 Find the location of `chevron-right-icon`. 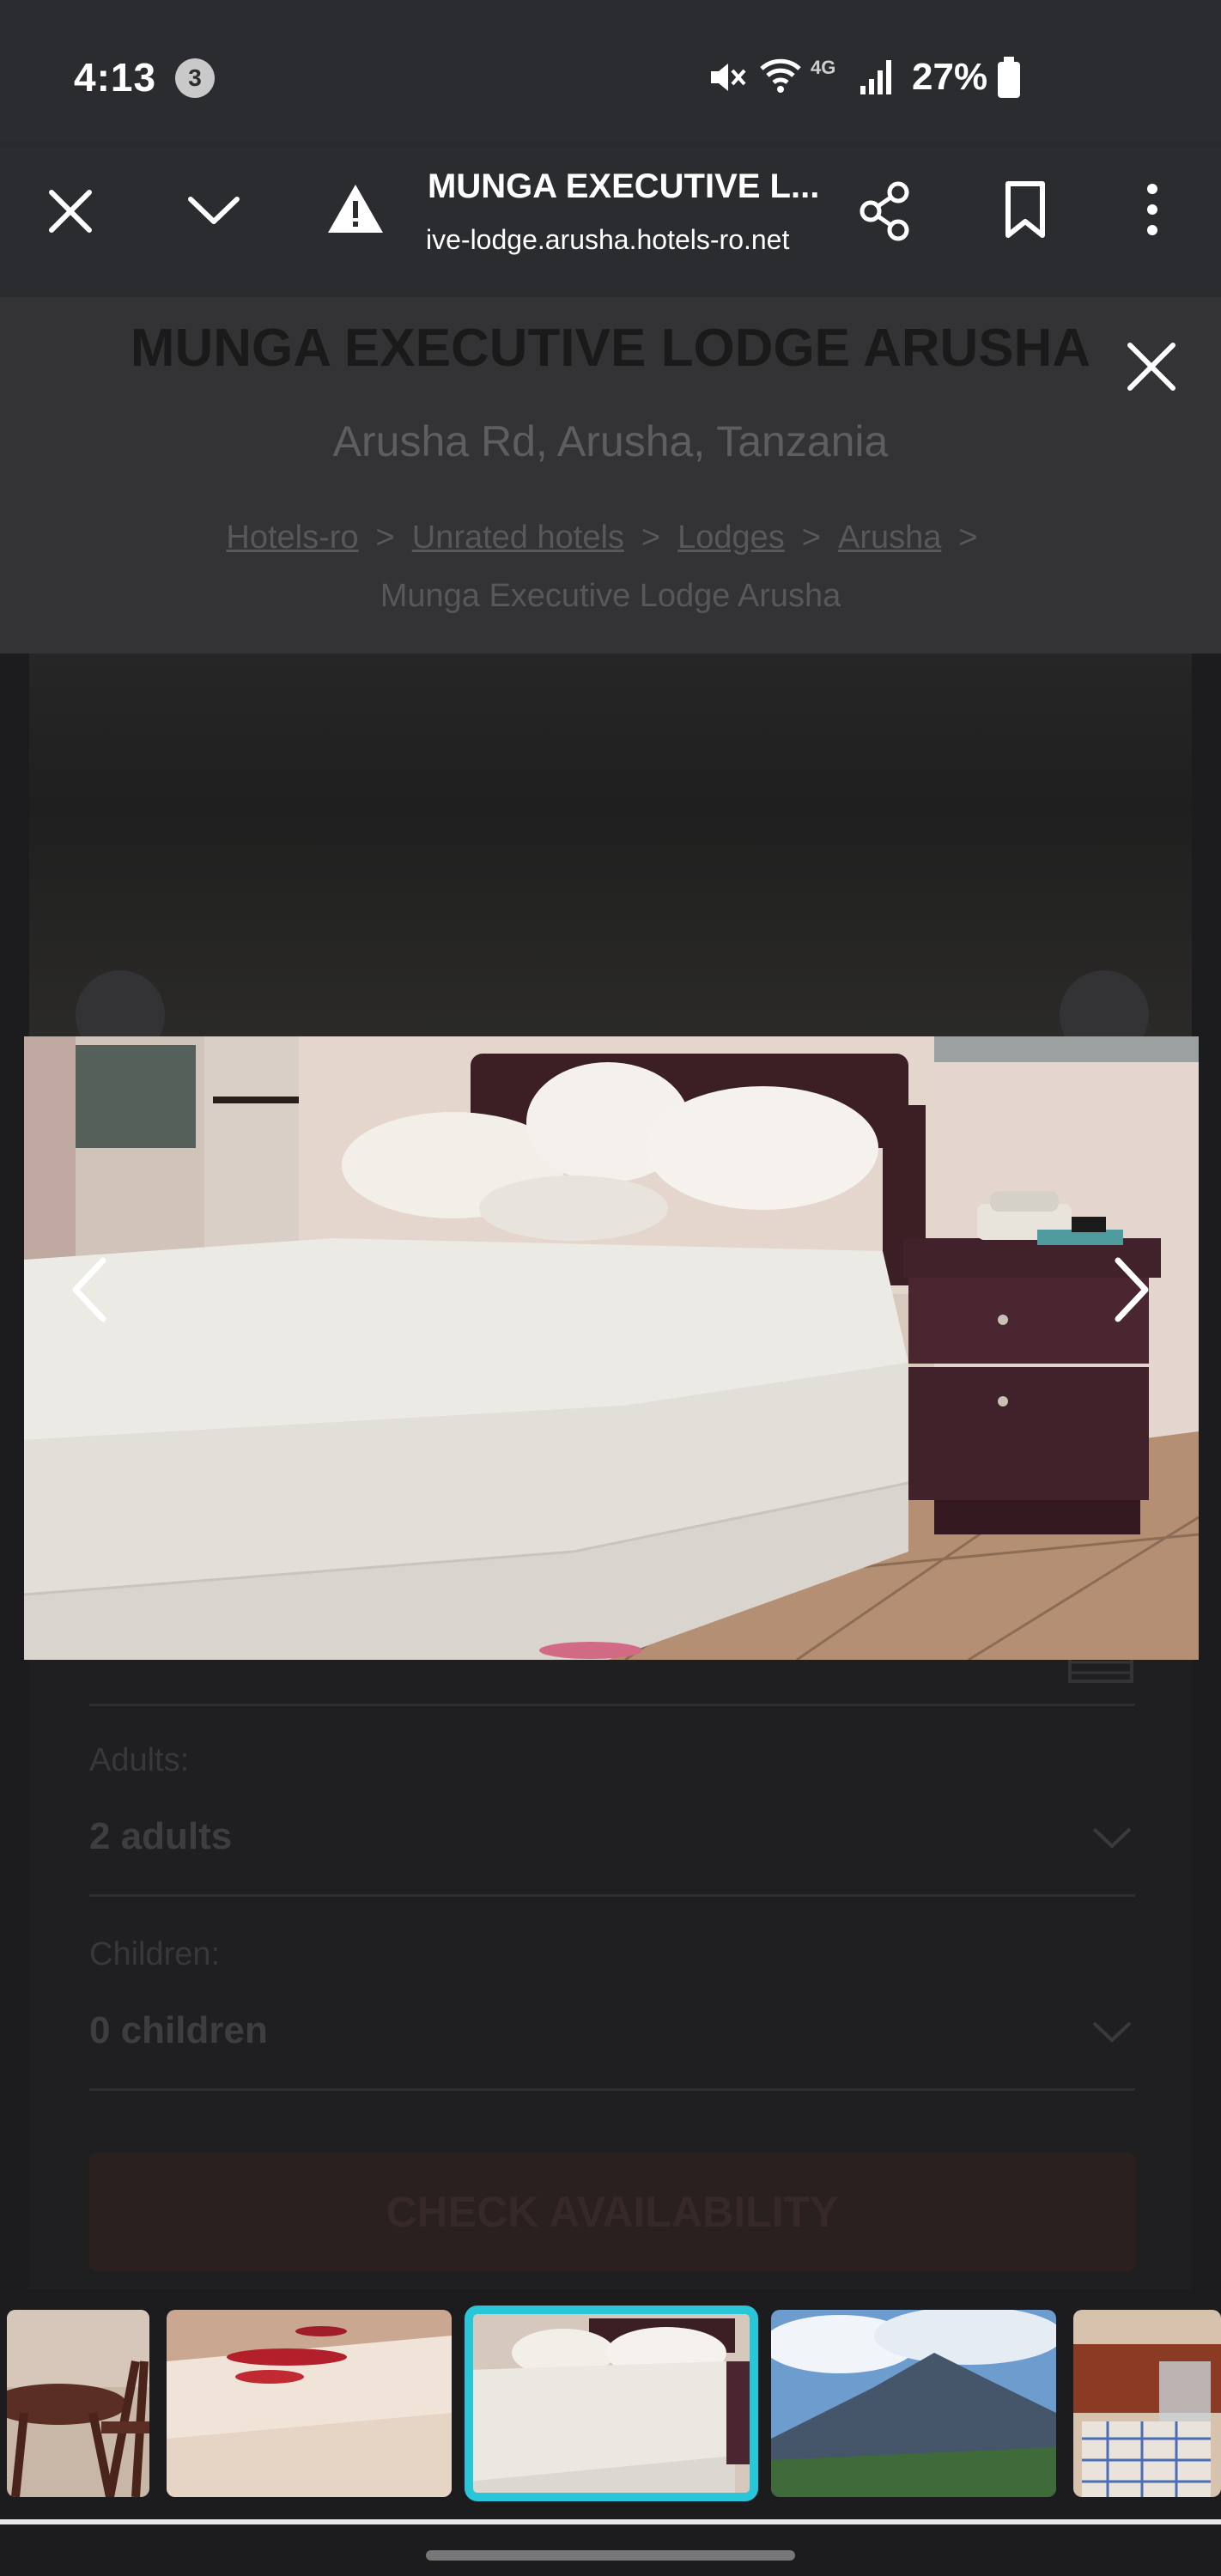

chevron-right-icon is located at coordinates (1130, 1290).